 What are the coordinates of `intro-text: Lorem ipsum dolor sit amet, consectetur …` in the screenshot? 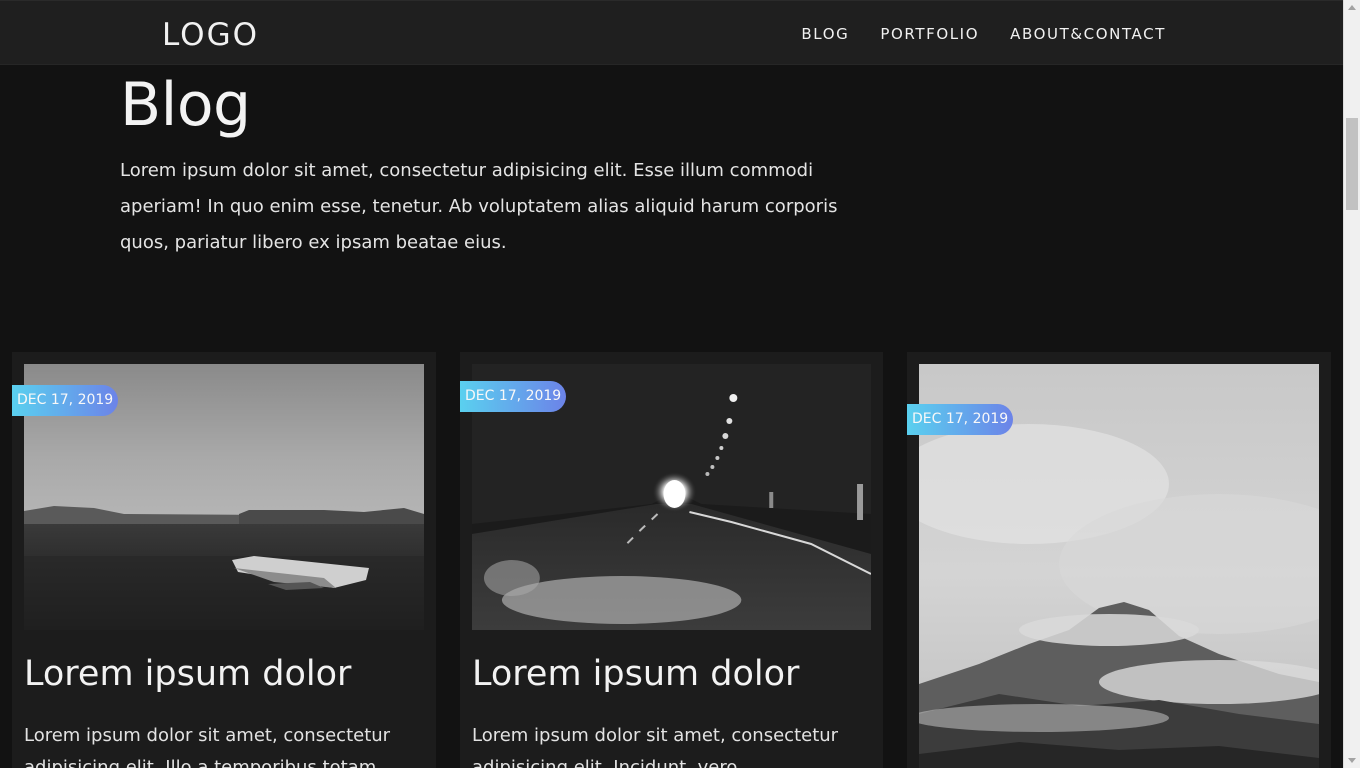 It's located at (479, 206).